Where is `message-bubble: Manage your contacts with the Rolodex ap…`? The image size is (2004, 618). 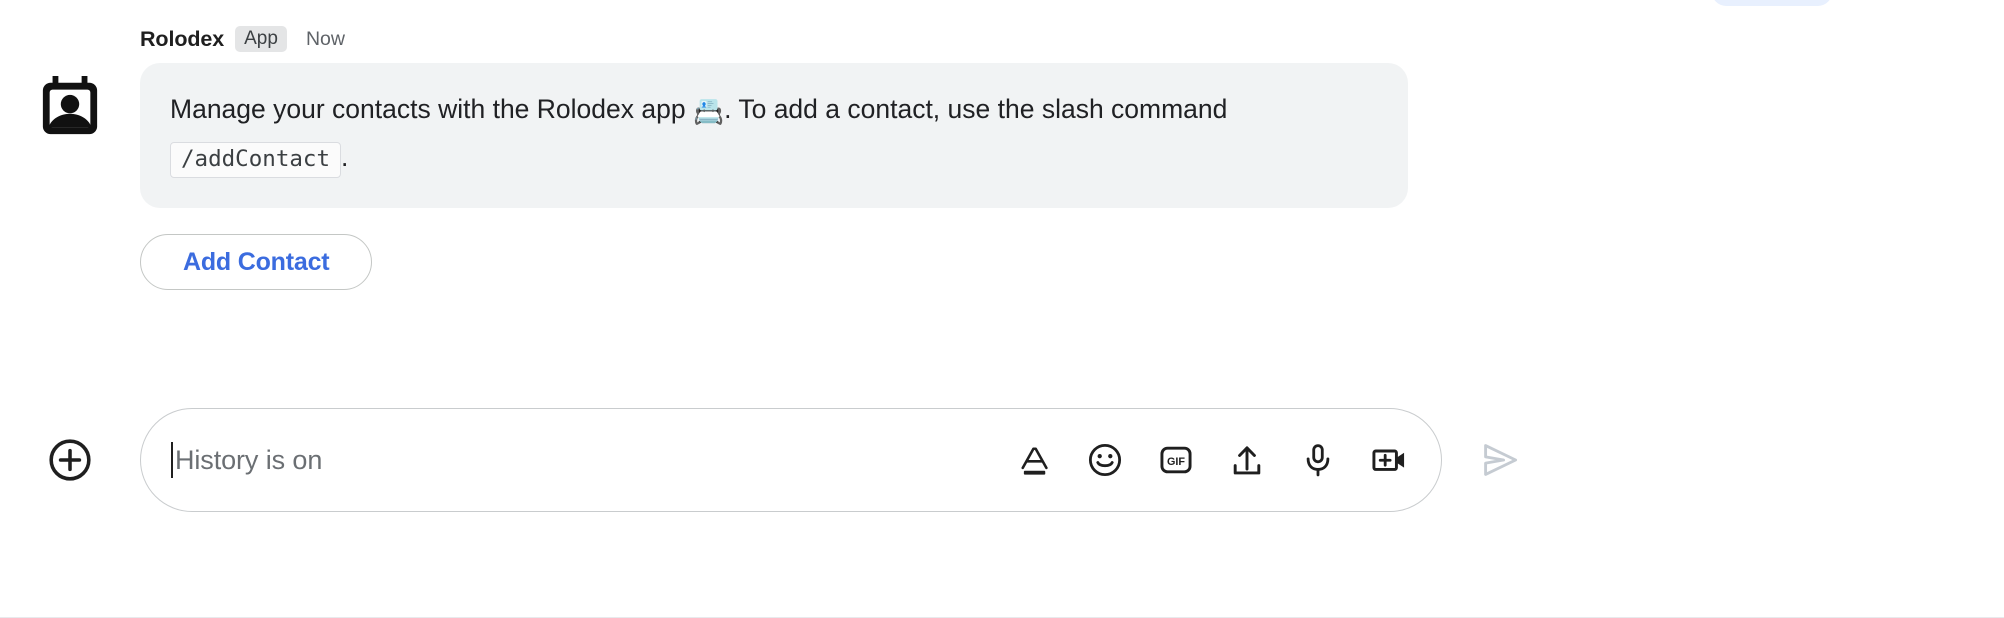 message-bubble: Manage your contacts with the Rolodex ap… is located at coordinates (774, 135).